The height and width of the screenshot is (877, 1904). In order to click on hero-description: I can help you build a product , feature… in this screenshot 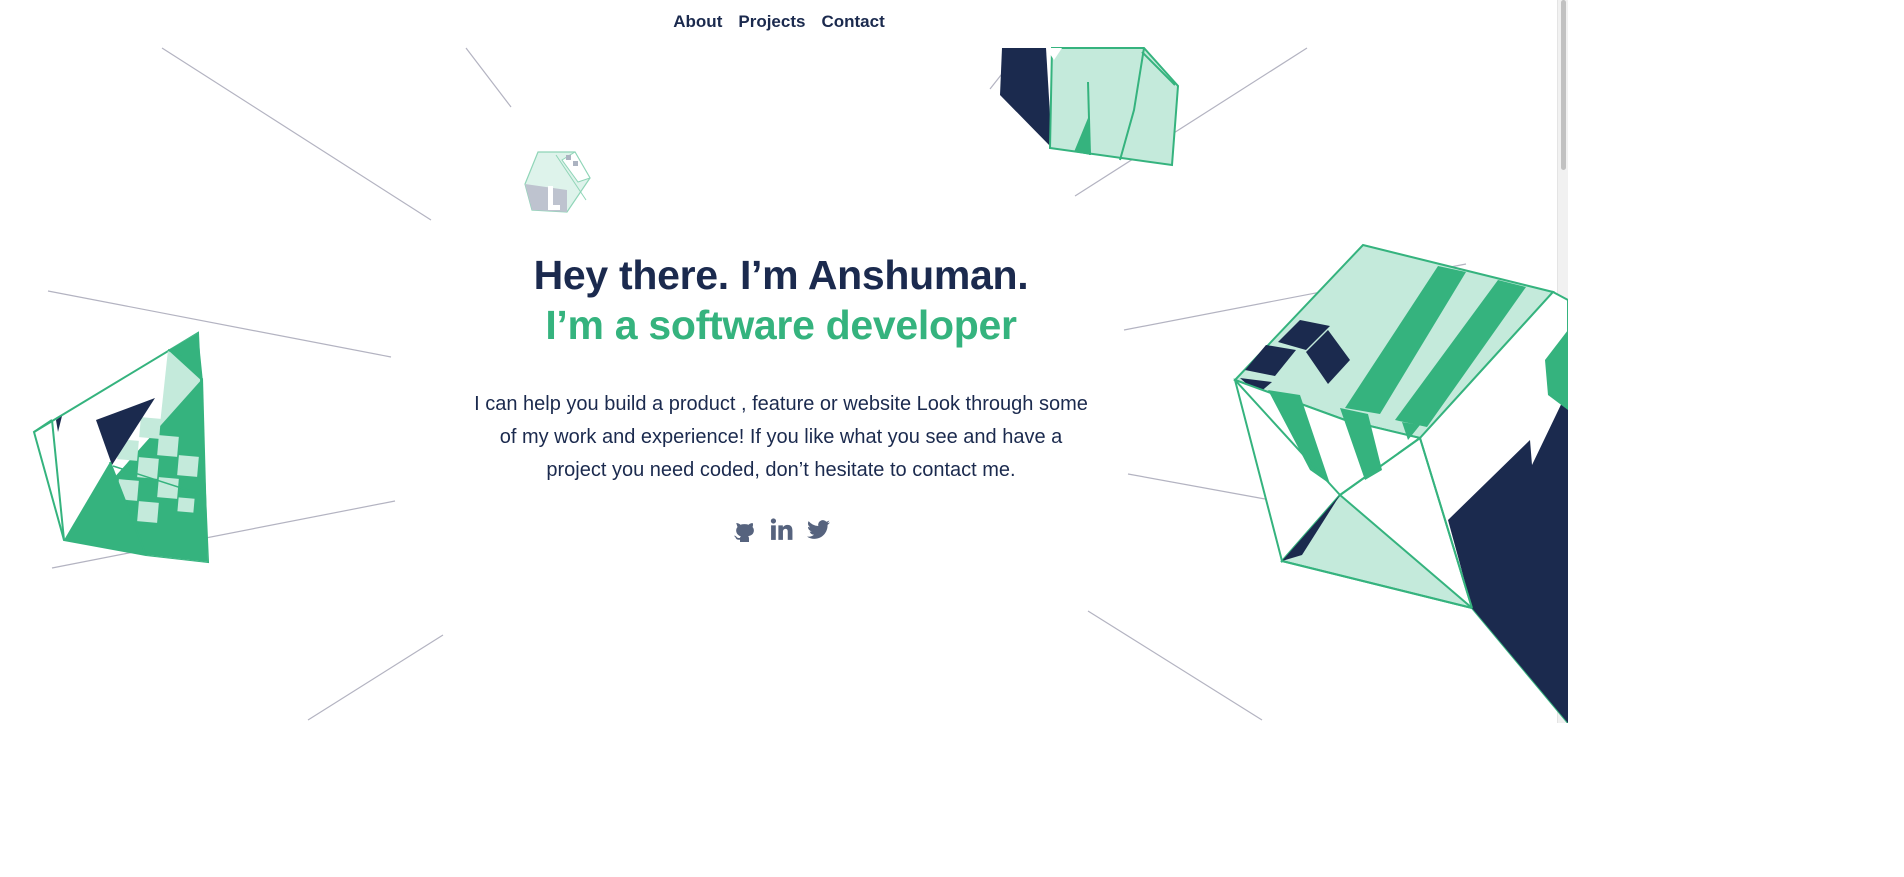, I will do `click(781, 437)`.